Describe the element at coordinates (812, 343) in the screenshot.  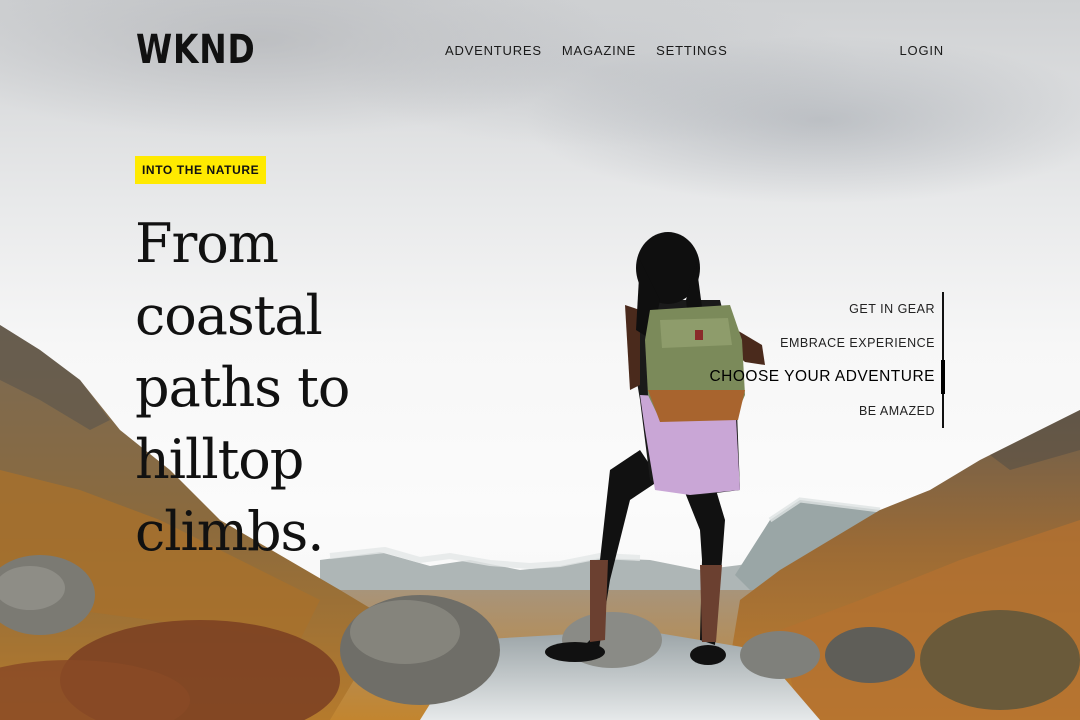
I see `carousel-item-embrace-experience: EMBRACE EXPERIENCE` at that location.